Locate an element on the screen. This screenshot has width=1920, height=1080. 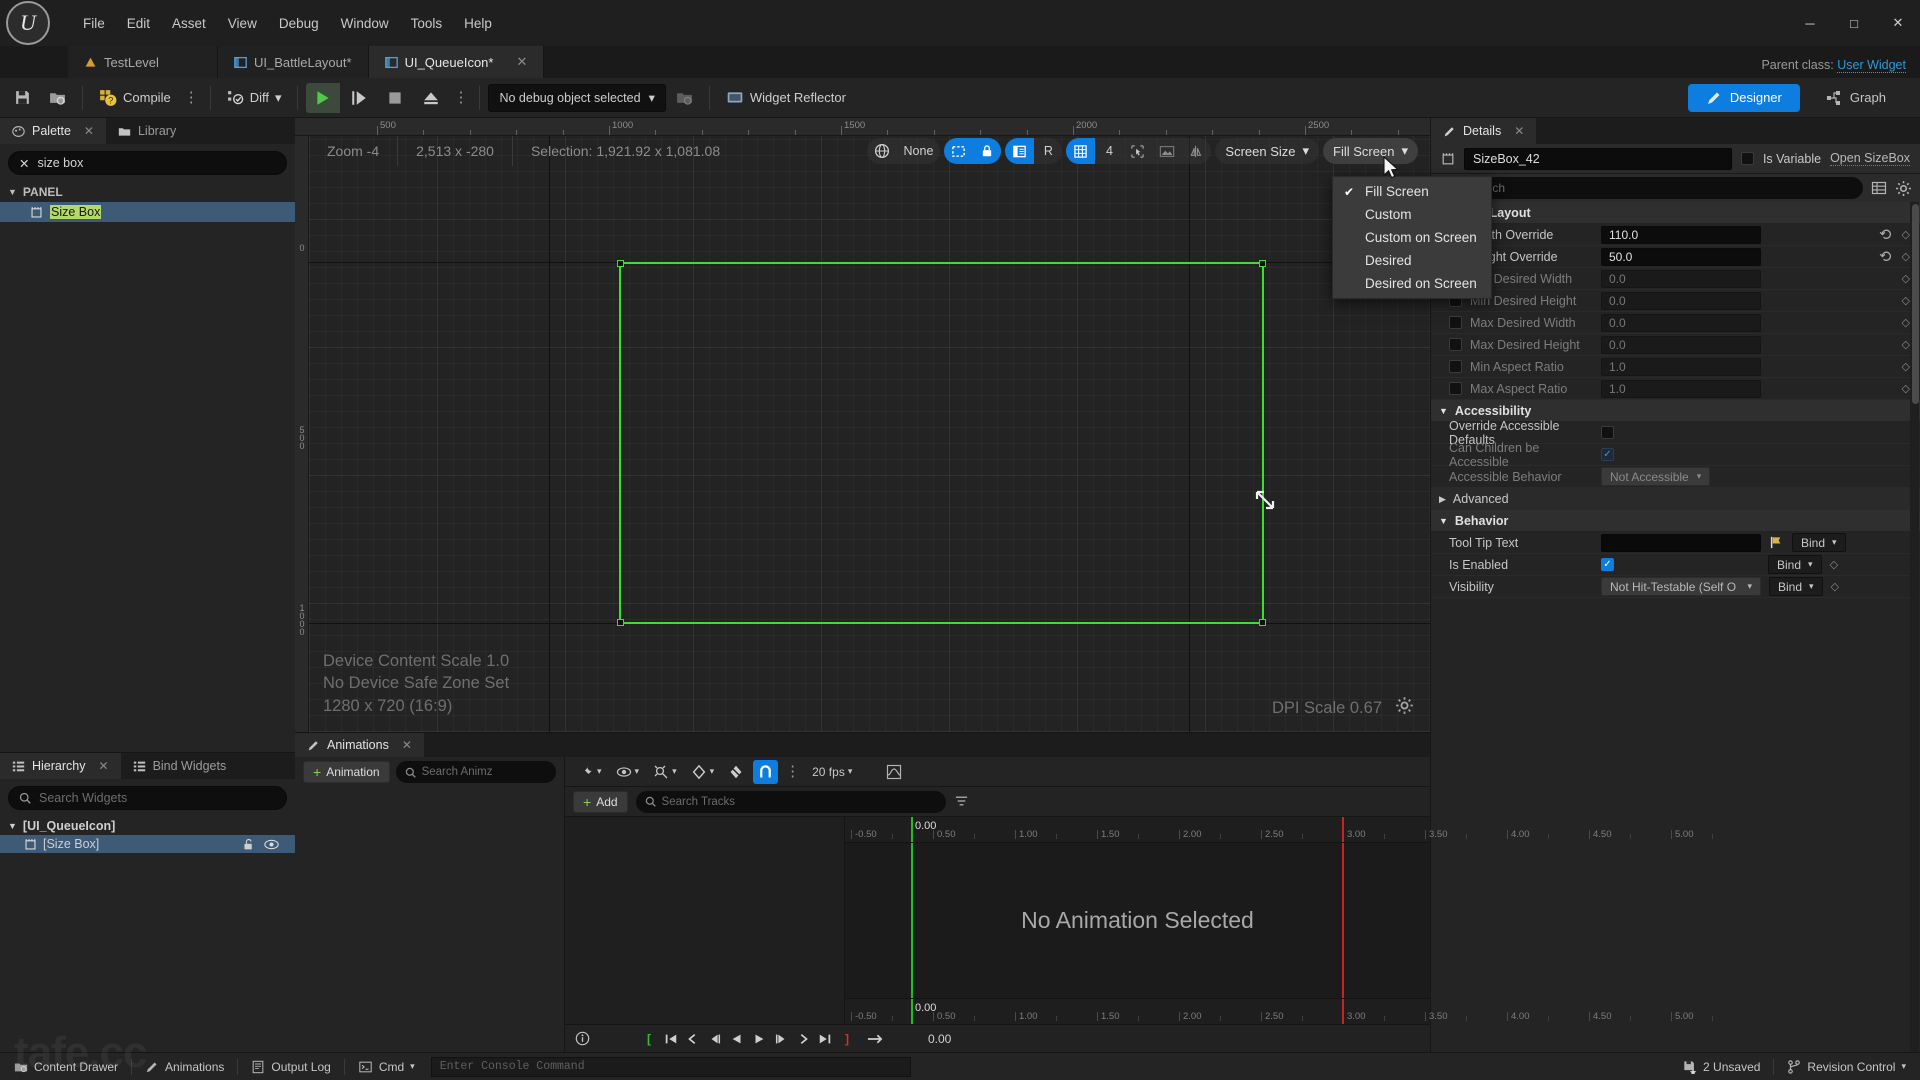
menu-item-desired-on-screen: Desired on Screen is located at coordinates (1412, 283).